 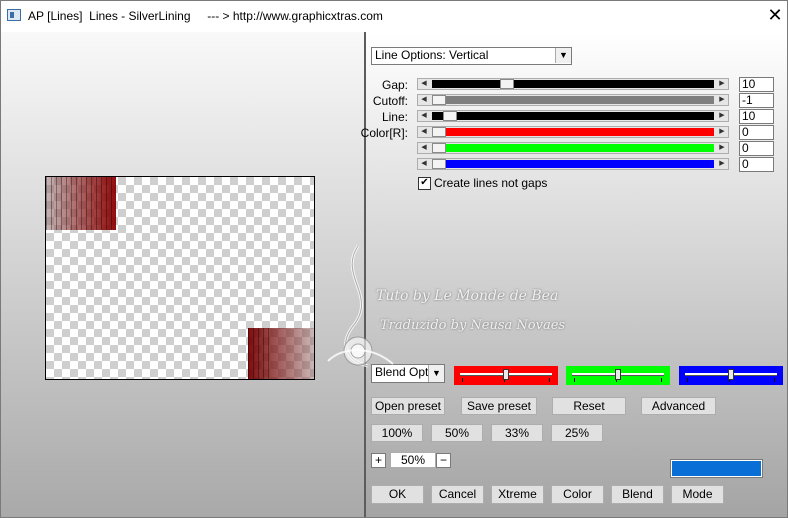 I want to click on blend-red-slider, so click(x=506, y=375).